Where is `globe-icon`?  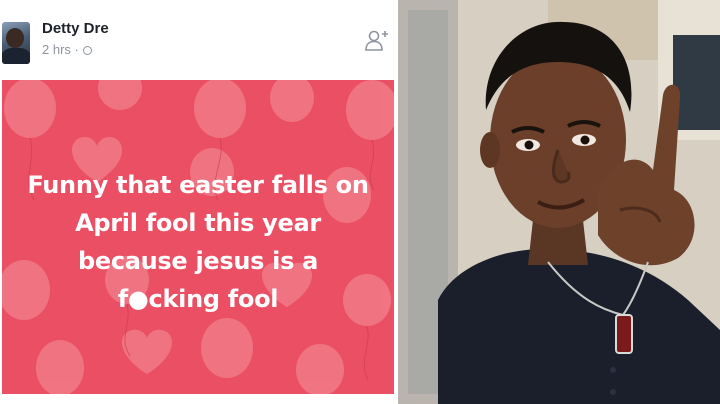
globe-icon is located at coordinates (87, 50).